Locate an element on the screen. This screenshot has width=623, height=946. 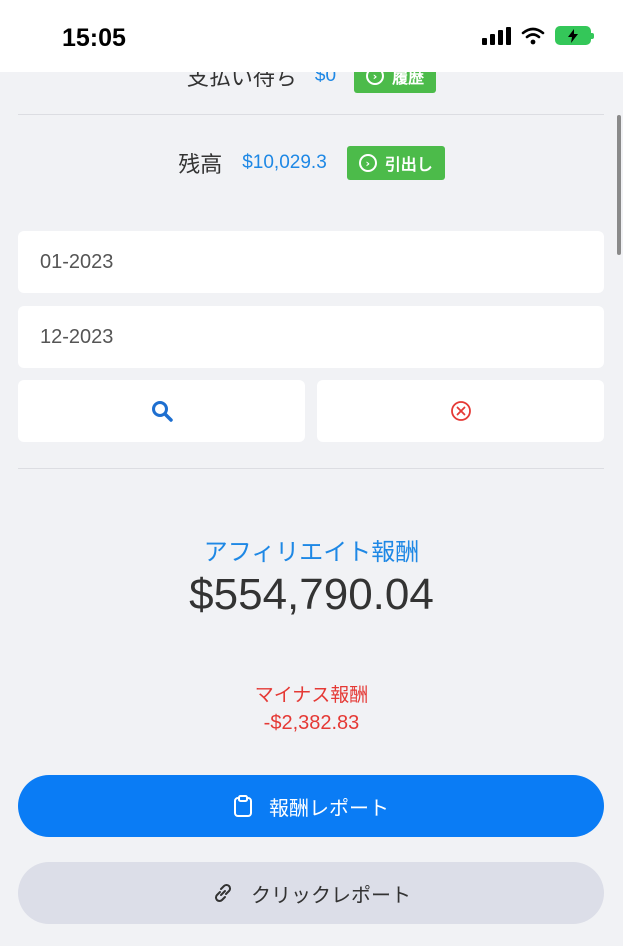
affiliate-reward-amount: $554,790.04 is located at coordinates (311, 594).